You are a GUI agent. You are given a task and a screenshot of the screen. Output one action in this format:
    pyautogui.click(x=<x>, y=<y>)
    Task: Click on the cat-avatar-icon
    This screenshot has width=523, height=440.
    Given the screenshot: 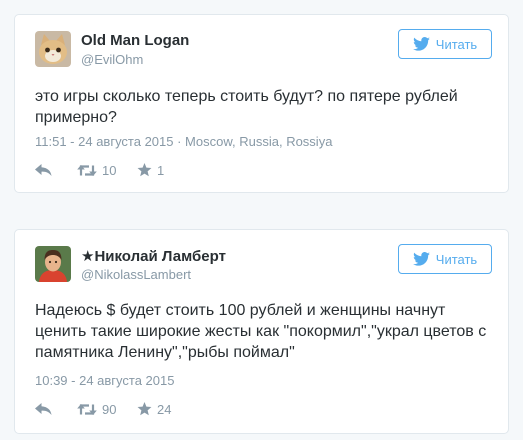 What is the action you would take?
    pyautogui.click(x=53, y=49)
    